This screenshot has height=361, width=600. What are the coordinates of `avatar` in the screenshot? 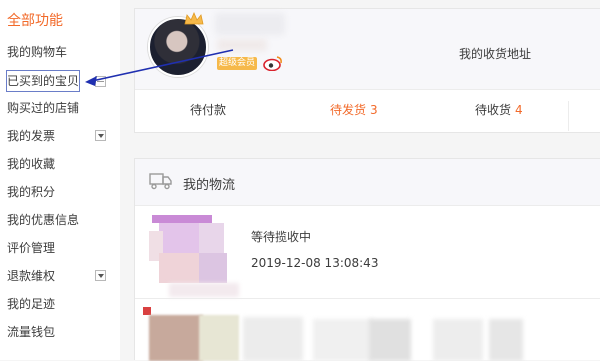 It's located at (178, 47).